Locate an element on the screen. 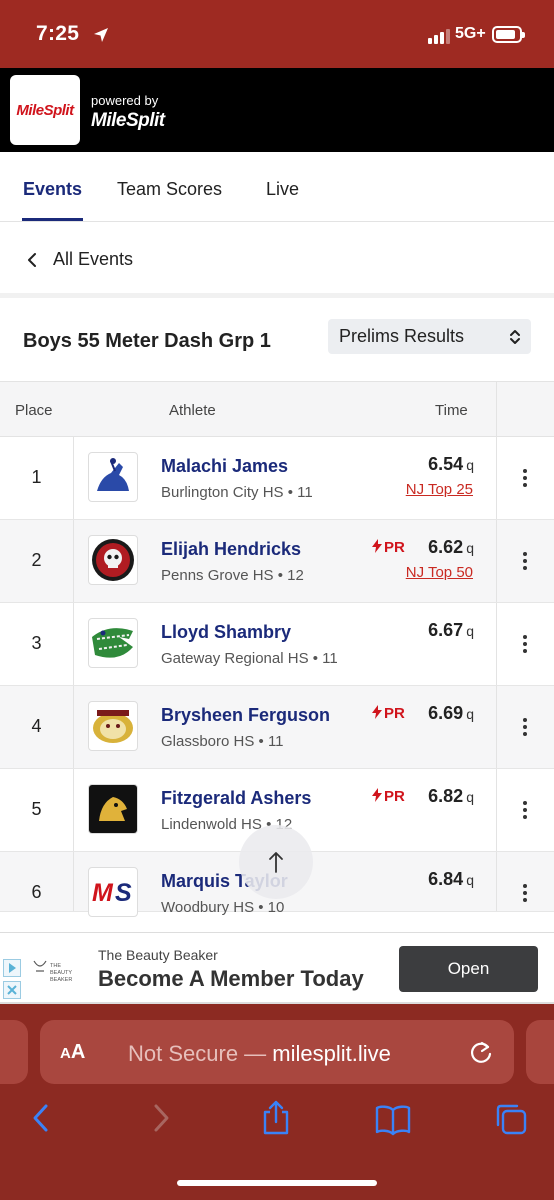 This screenshot has width=554, height=1200. athlete-school: Woodbury HS • 10 is located at coordinates (223, 907).